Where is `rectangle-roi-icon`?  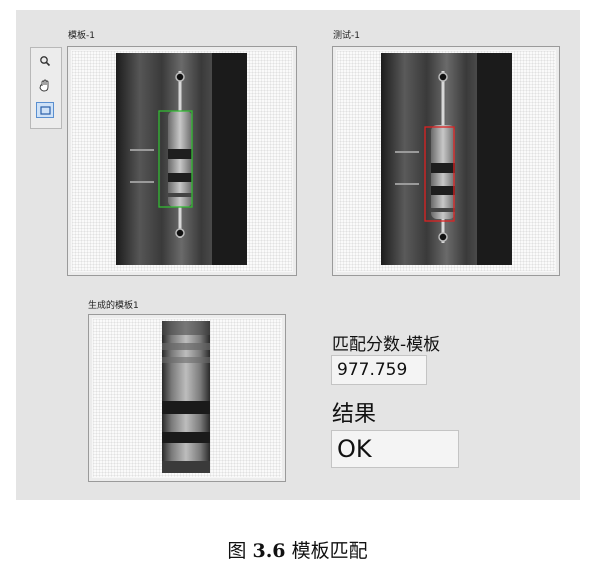
rectangle-roi-icon is located at coordinates (45, 110).